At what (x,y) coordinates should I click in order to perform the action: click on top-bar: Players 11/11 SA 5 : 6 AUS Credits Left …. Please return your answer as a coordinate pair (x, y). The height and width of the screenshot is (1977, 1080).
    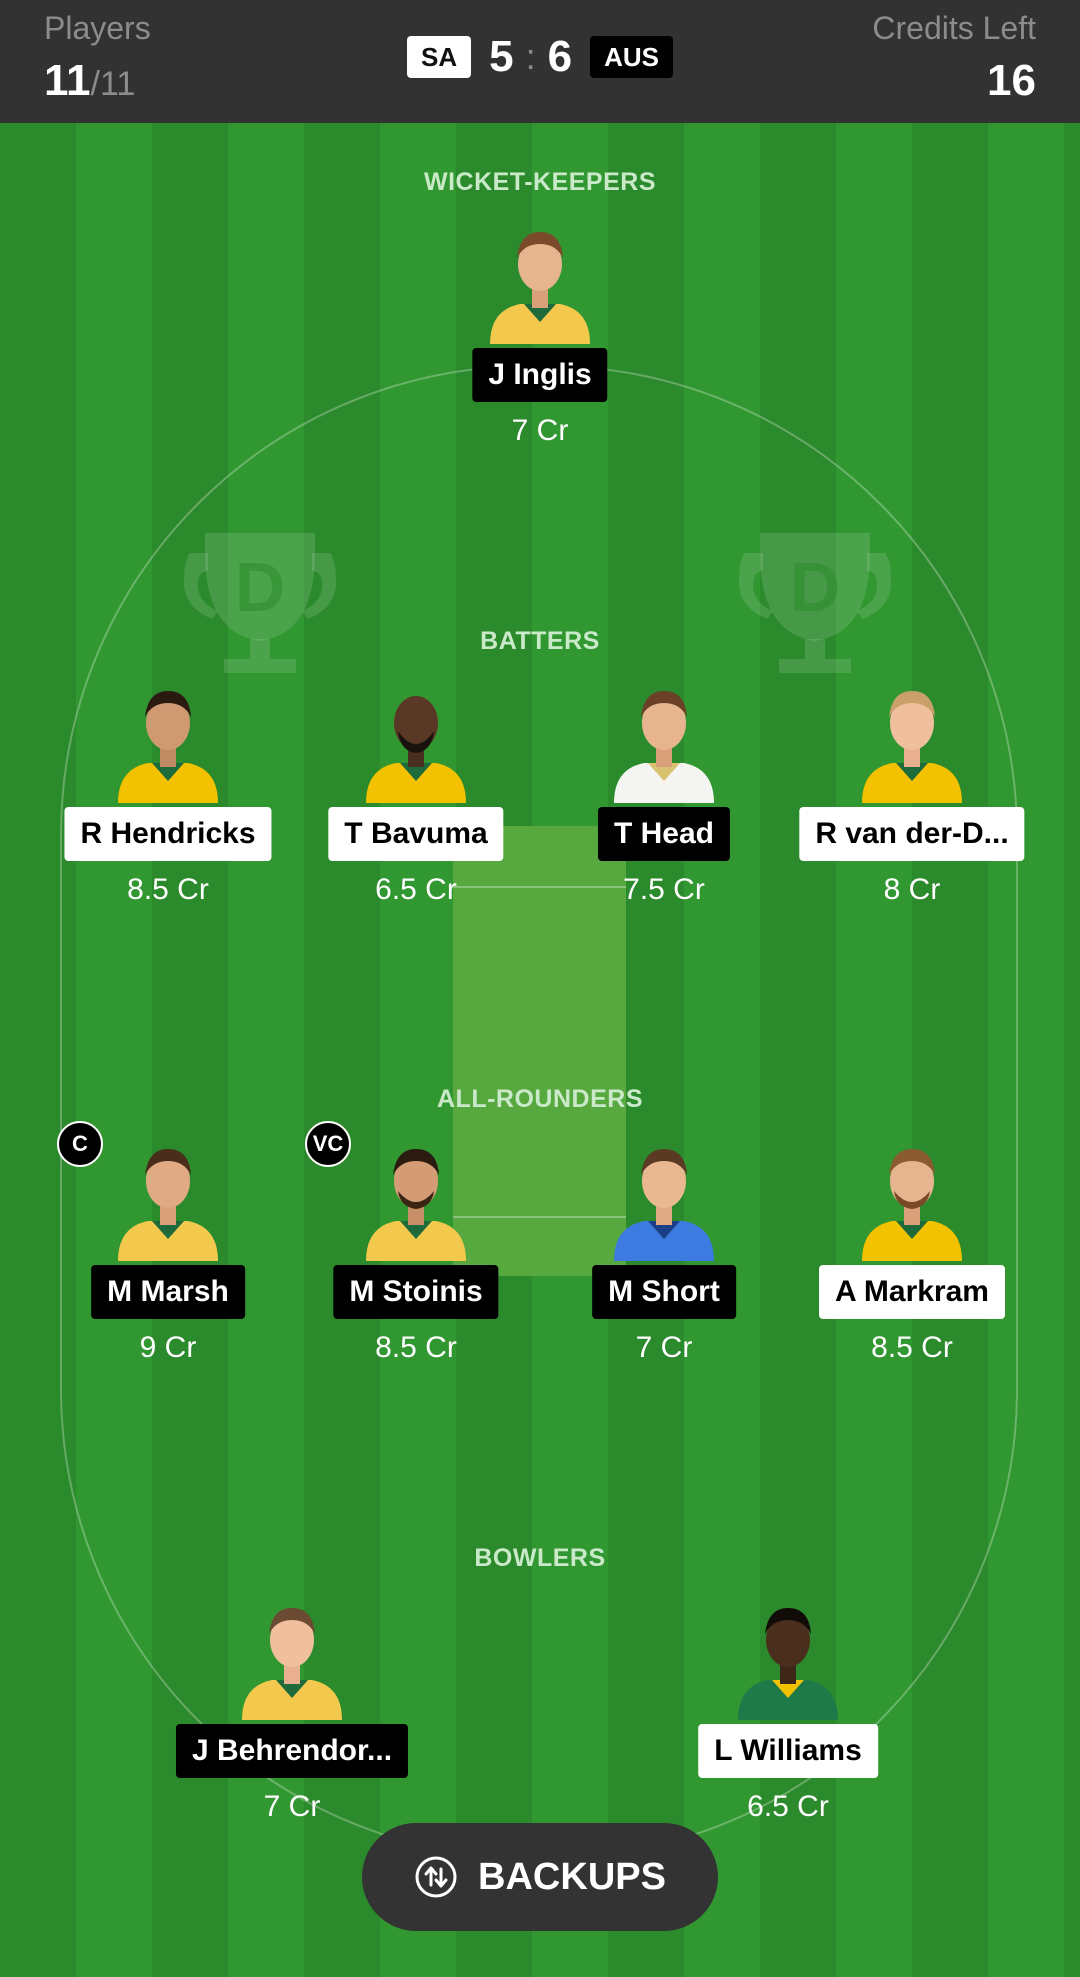
    Looking at the image, I should click on (540, 61).